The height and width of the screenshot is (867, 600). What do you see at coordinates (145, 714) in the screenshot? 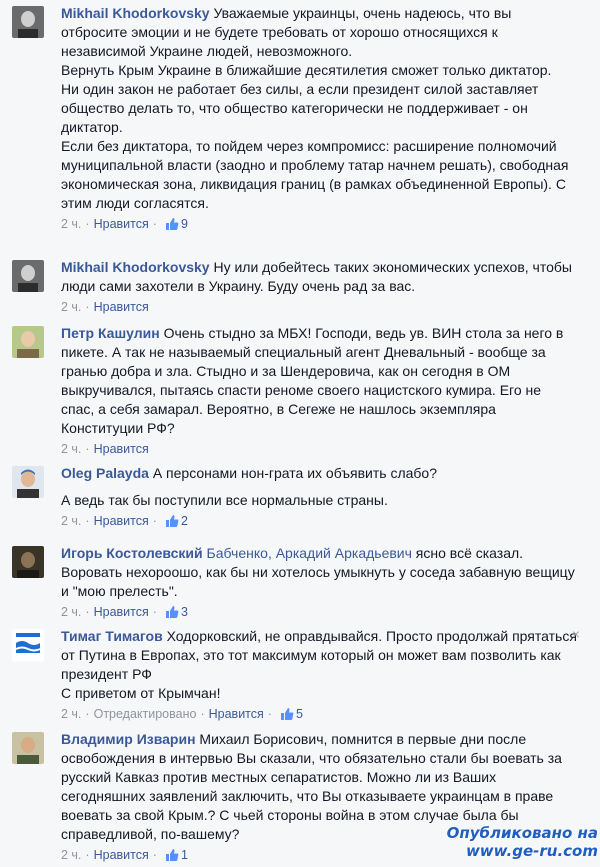
I see `edited-label: Отредактировано` at bounding box center [145, 714].